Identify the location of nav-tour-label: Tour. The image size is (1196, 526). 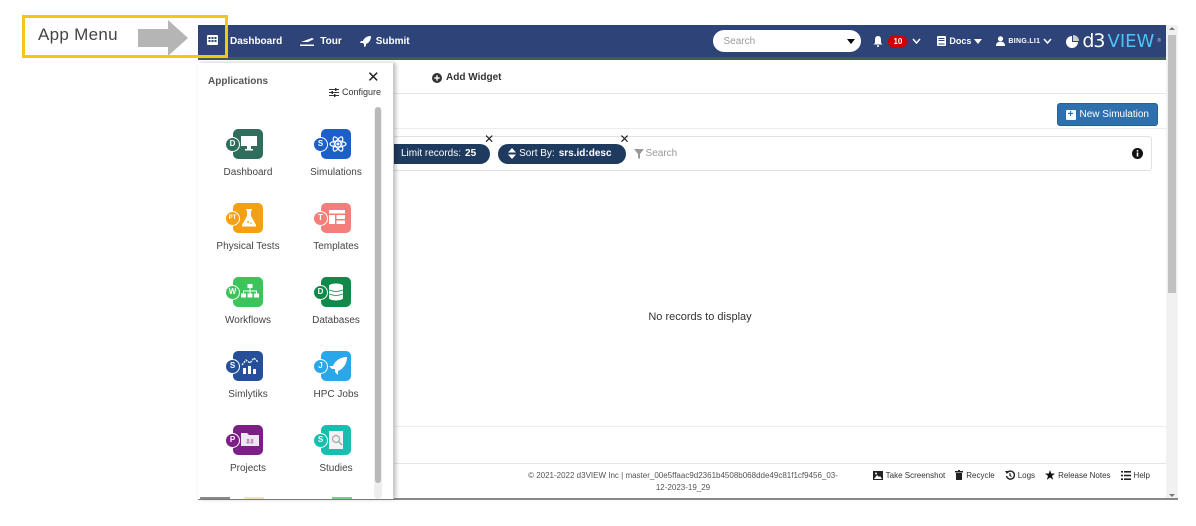
(331, 41).